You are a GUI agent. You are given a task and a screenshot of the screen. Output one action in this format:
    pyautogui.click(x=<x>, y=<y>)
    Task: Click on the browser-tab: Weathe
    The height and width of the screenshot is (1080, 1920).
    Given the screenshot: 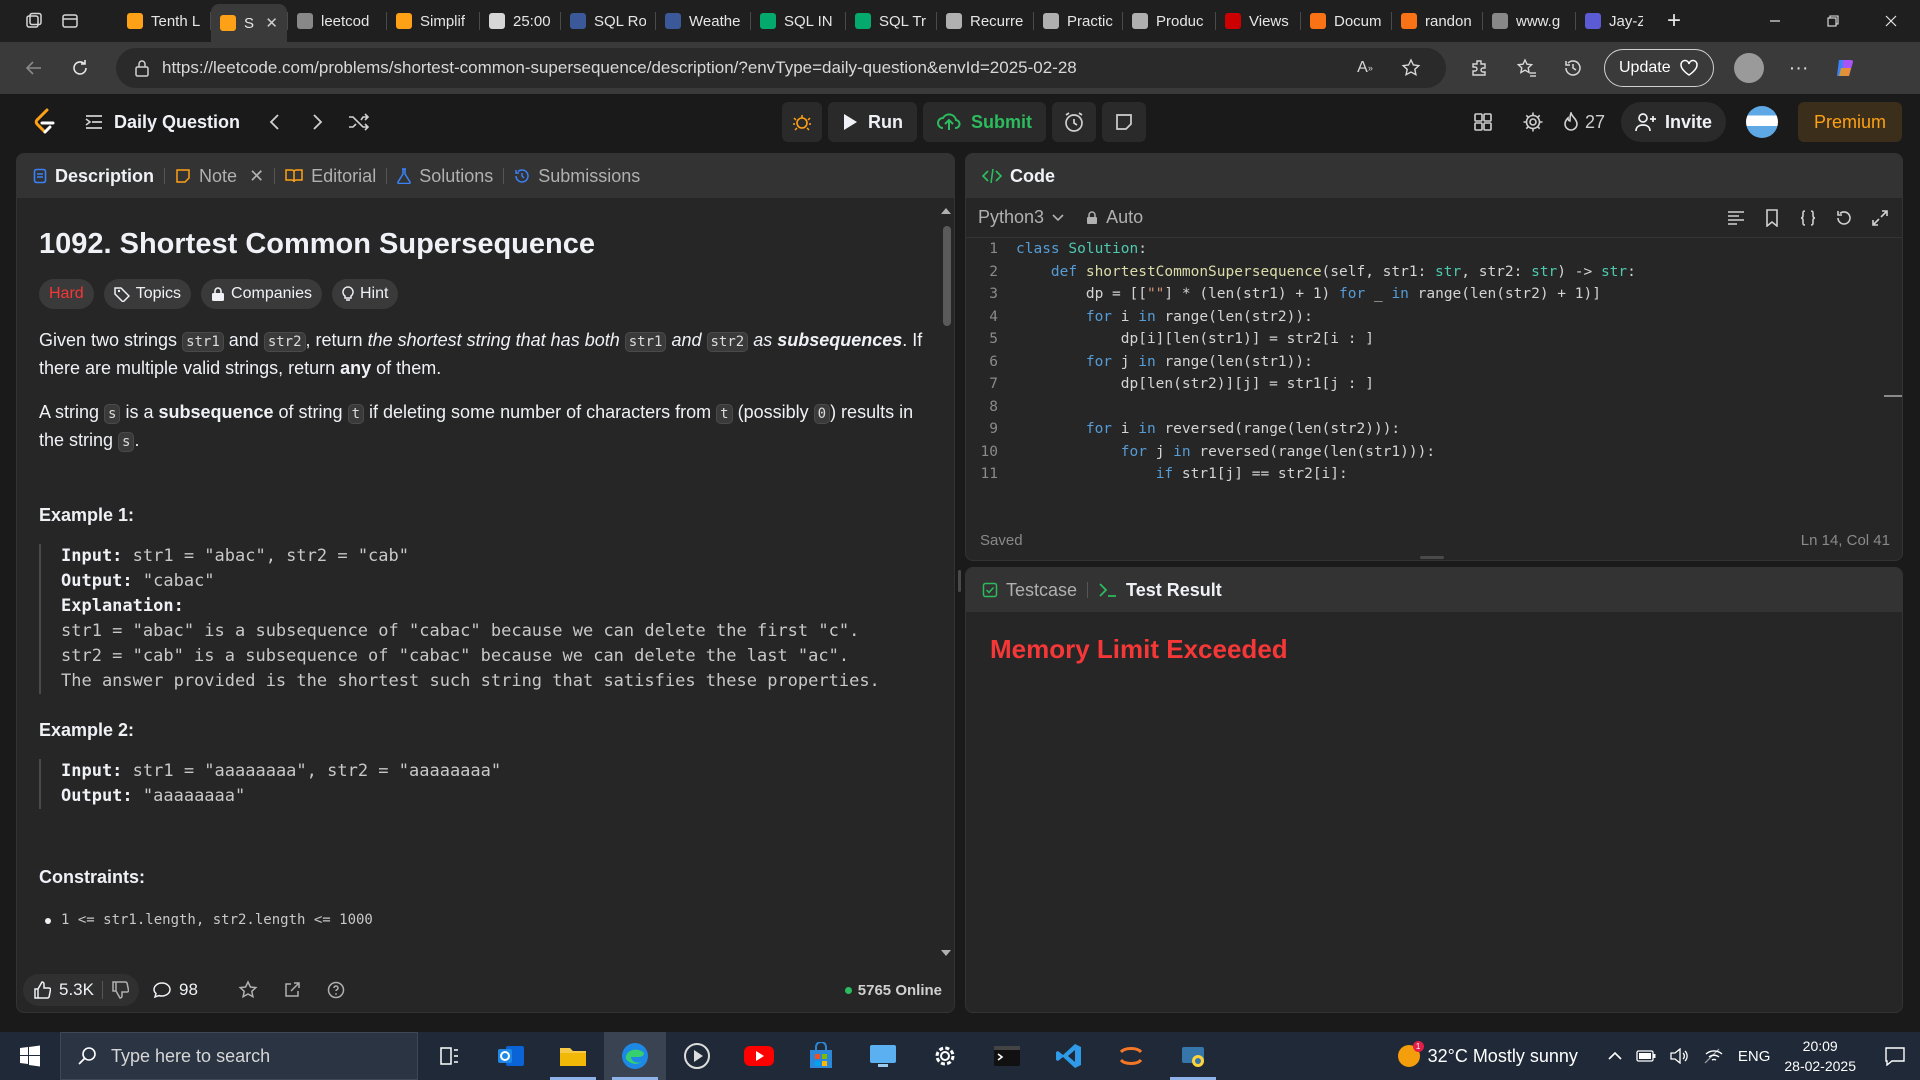 What is the action you would take?
    pyautogui.click(x=703, y=21)
    